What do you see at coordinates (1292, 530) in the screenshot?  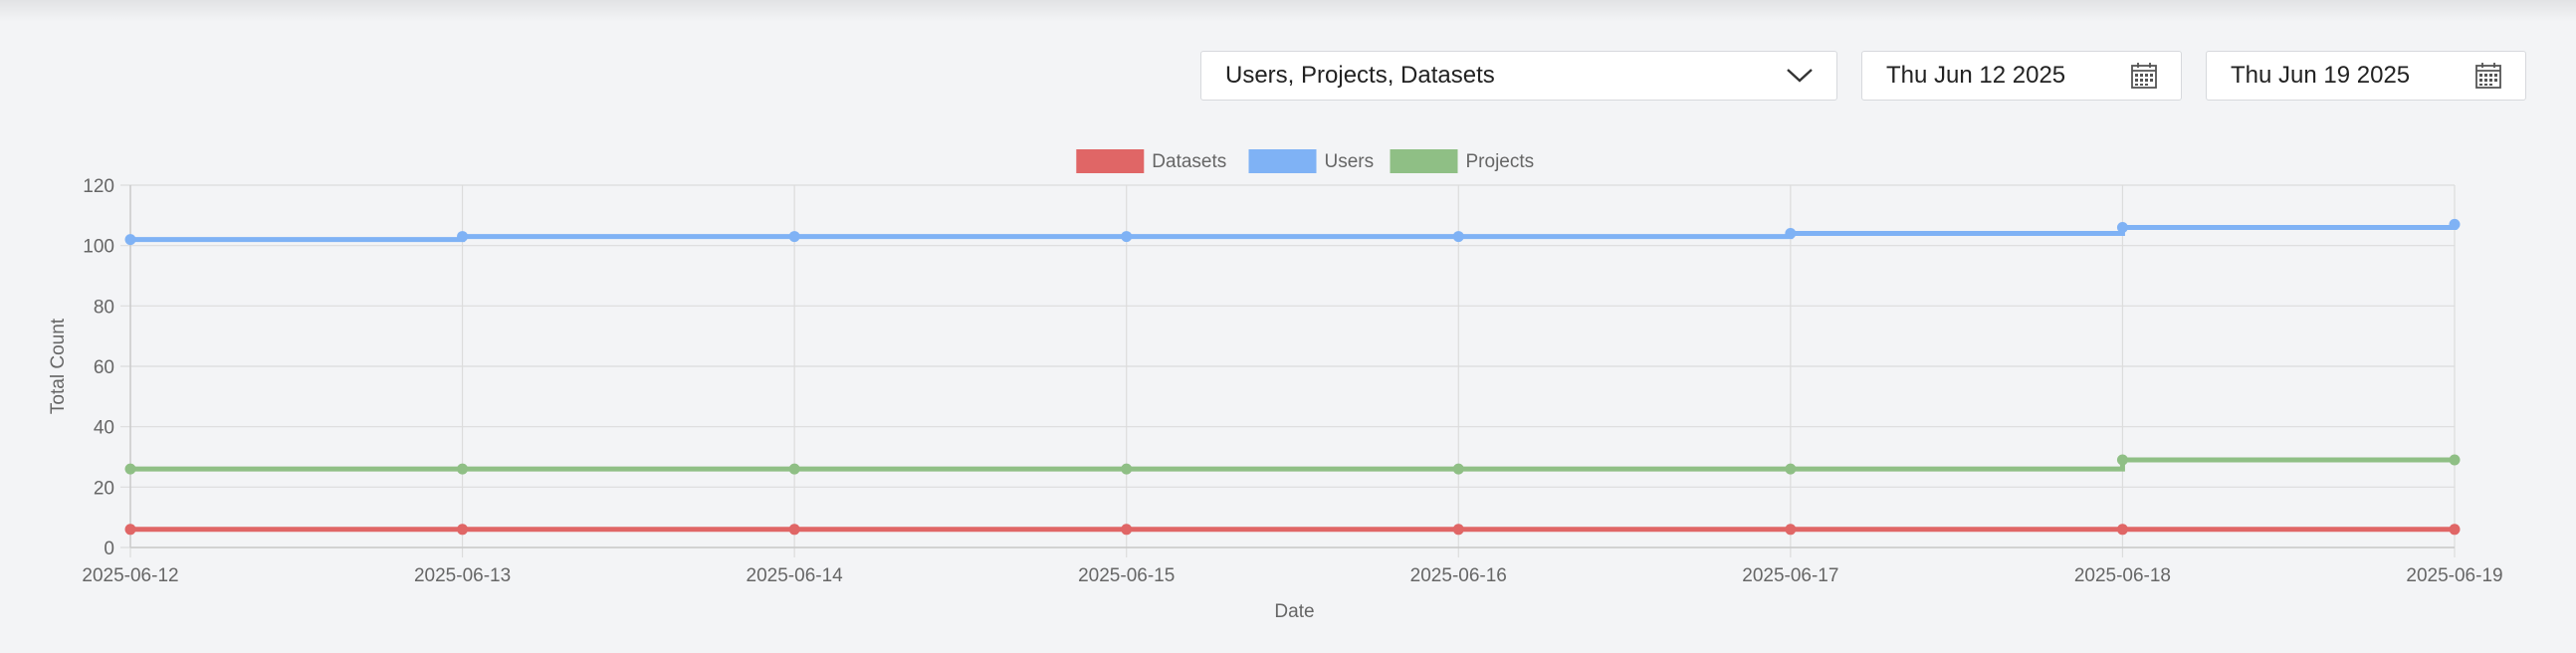 I see `series-datasets` at bounding box center [1292, 530].